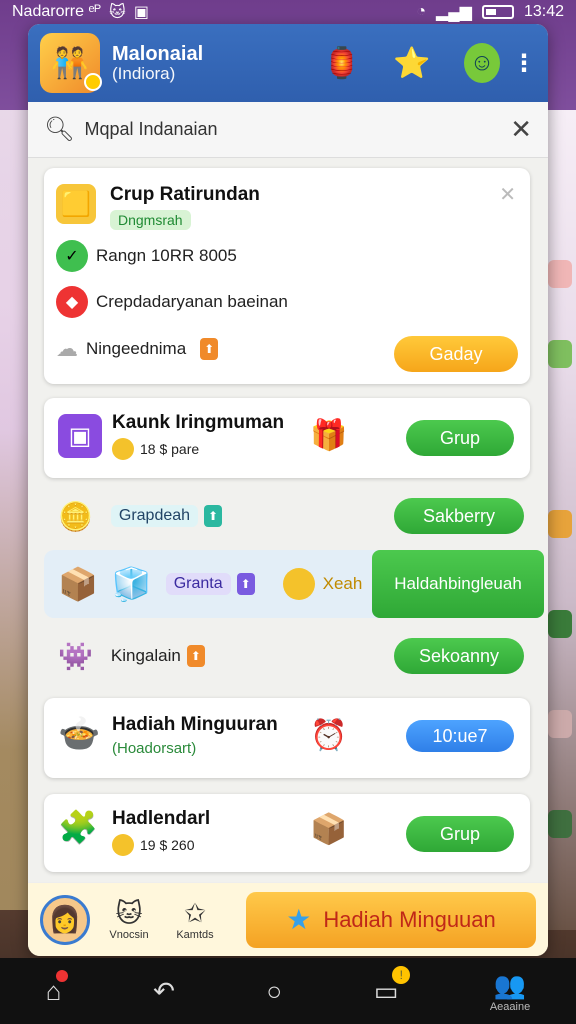 This screenshot has width=576, height=1024. I want to click on notification-icon: 🐱, so click(117, 12).